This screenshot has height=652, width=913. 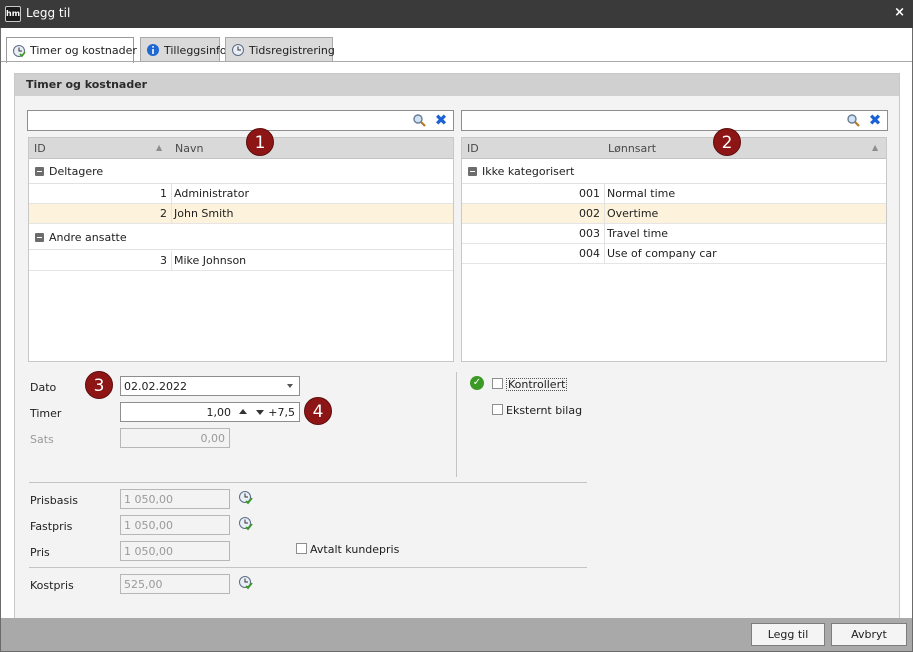 What do you see at coordinates (632, 148) in the screenshot?
I see `column-header-lonnsart: Lønnsart` at bounding box center [632, 148].